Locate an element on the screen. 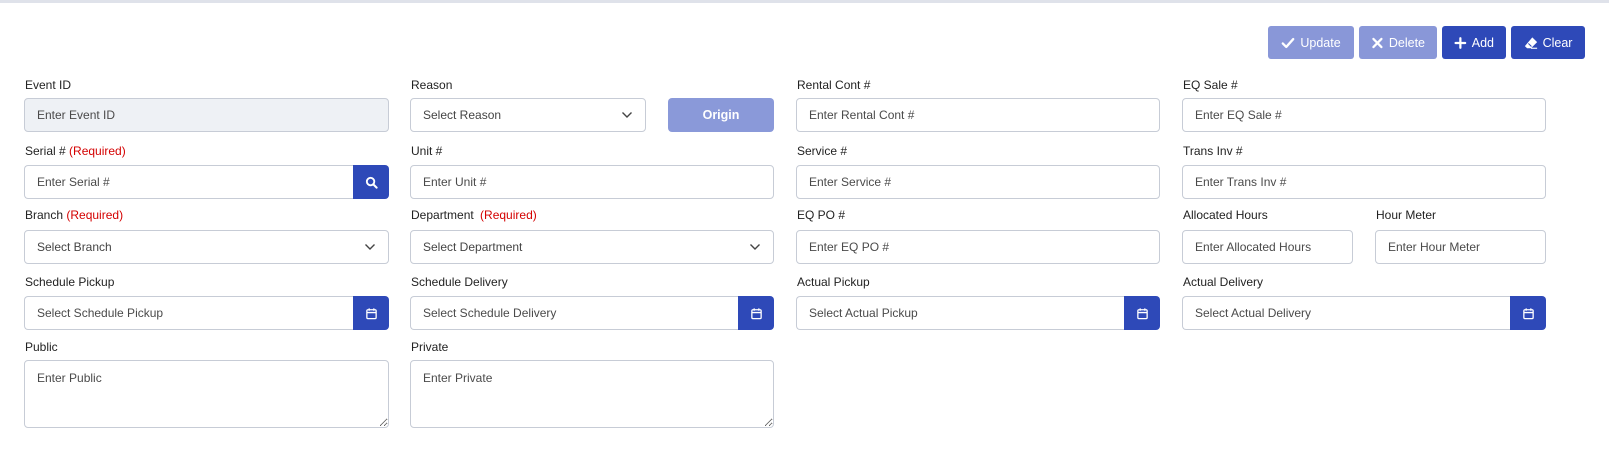 This screenshot has height=452, width=1609. reason-select: Select Reason is located at coordinates (528, 115).